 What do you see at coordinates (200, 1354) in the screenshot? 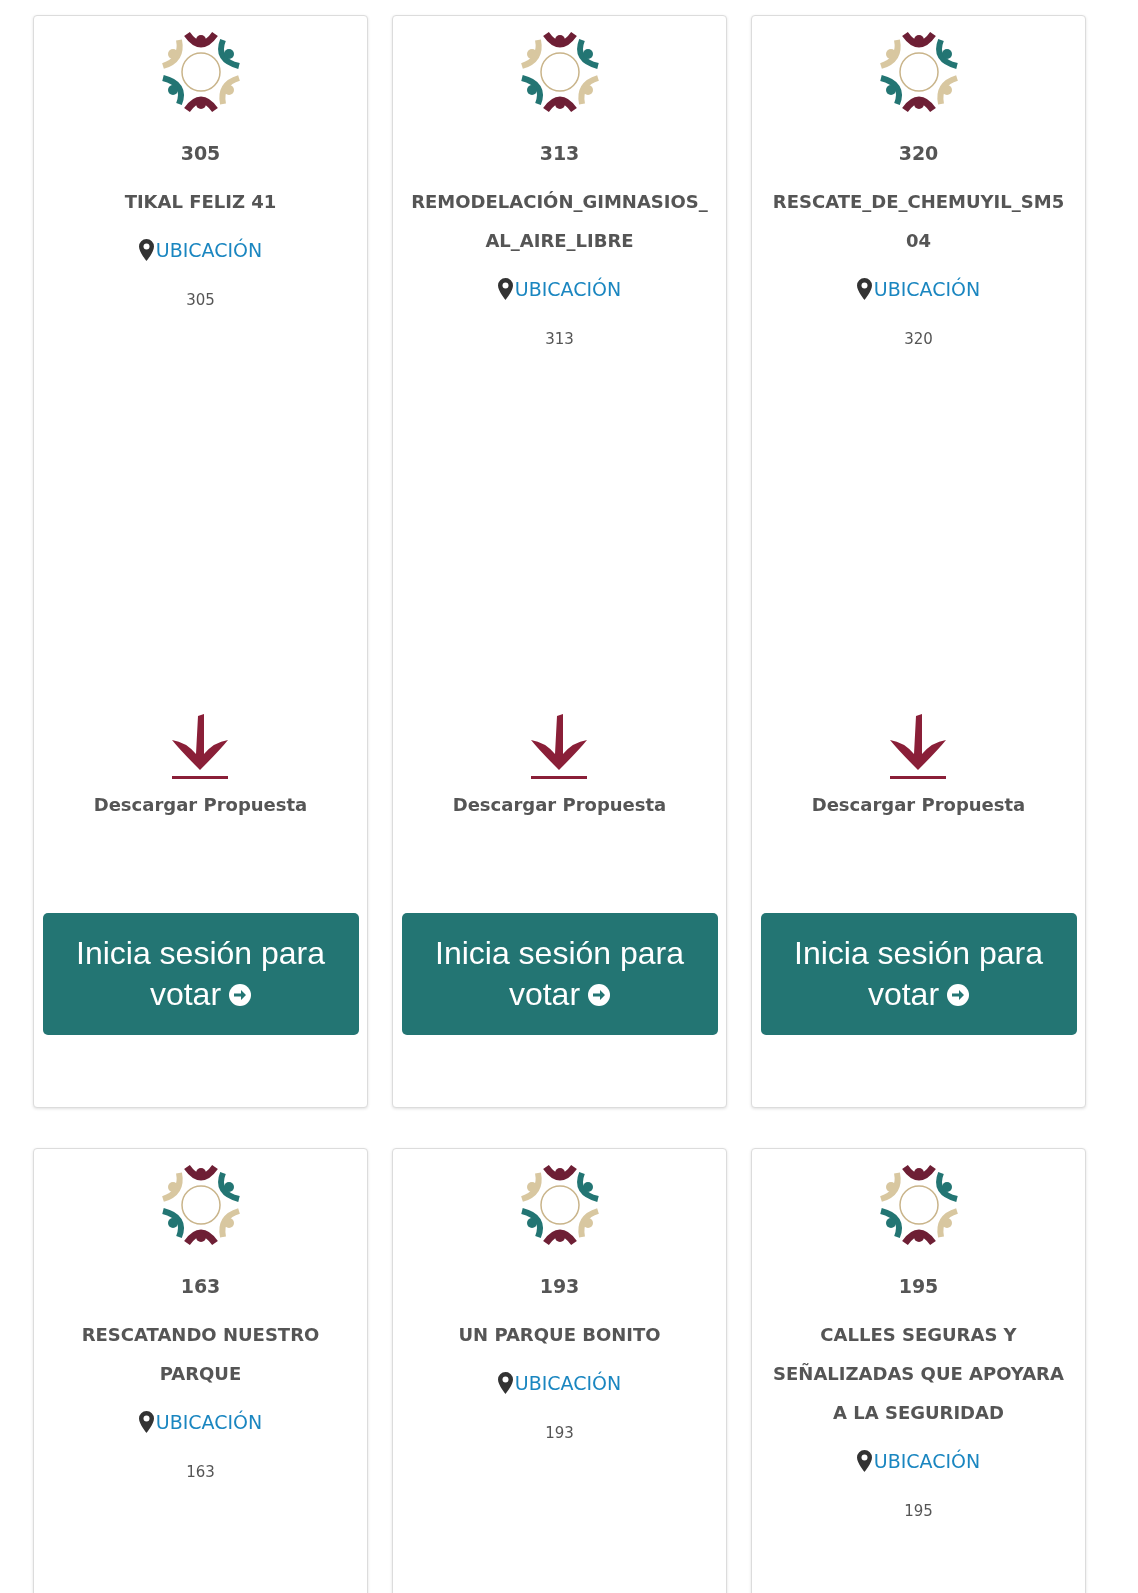
I see `proposal-title: RESCATANDO NUESTRO PARQUE` at bounding box center [200, 1354].